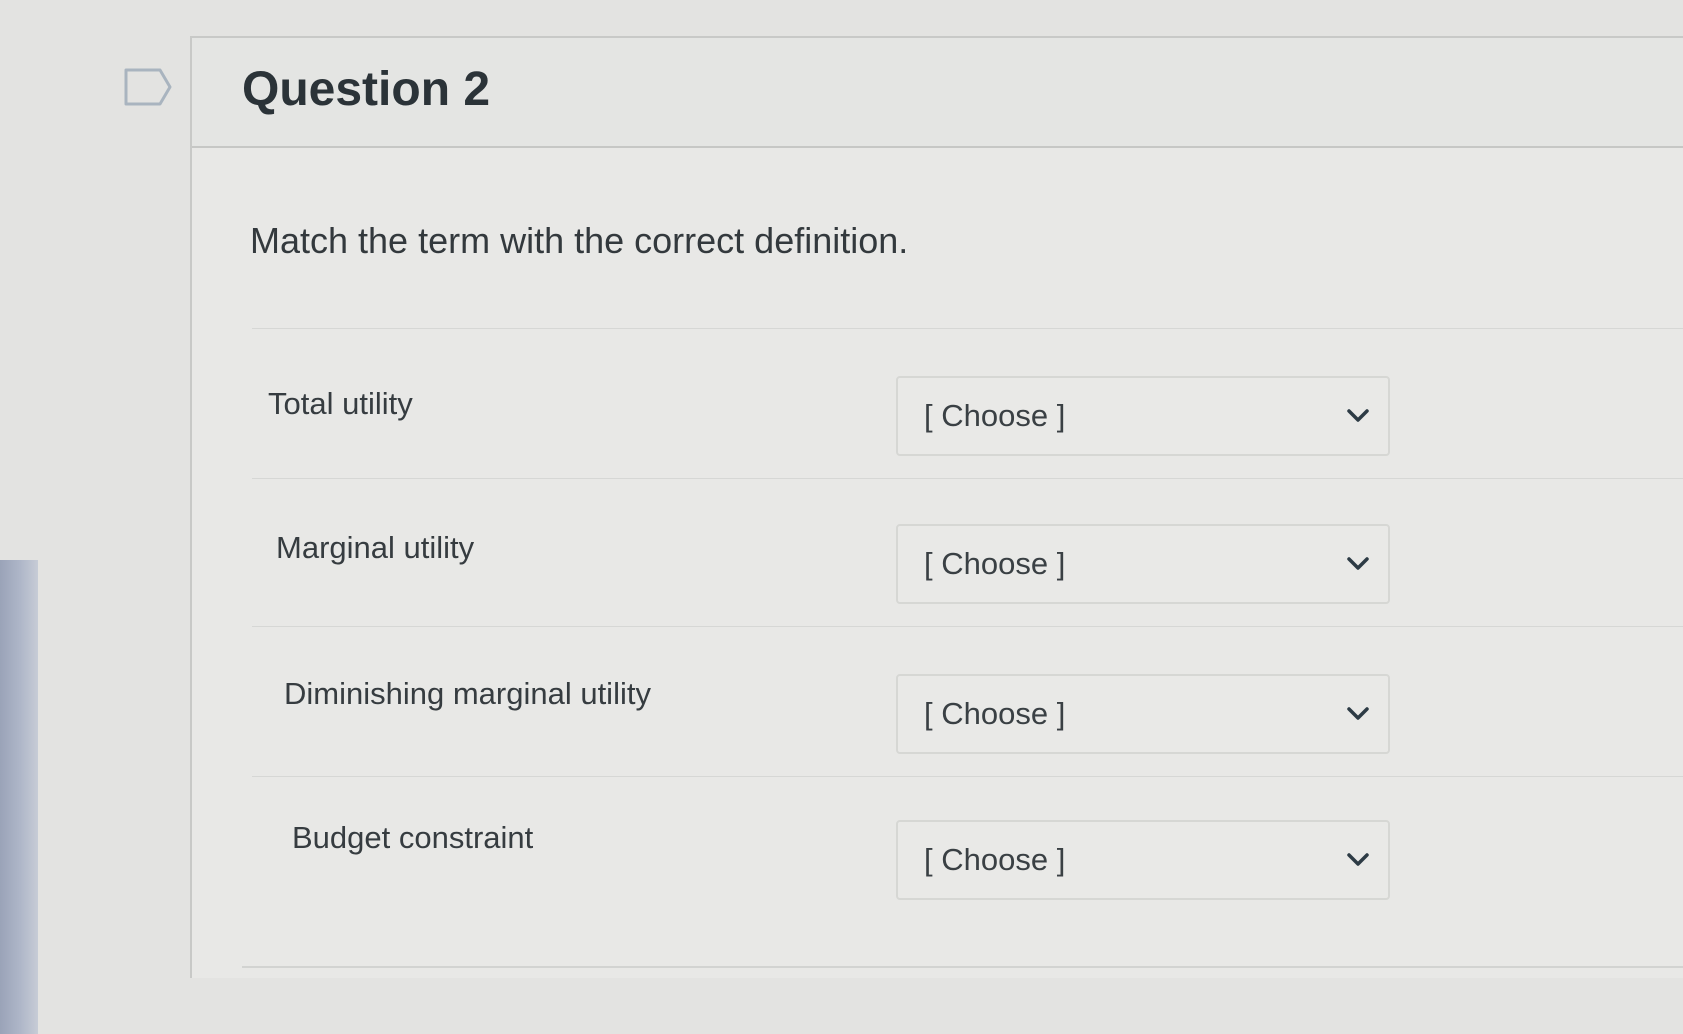 This screenshot has height=1034, width=1683. I want to click on match-row: Budget constraint [ Choose ], so click(937, 851).